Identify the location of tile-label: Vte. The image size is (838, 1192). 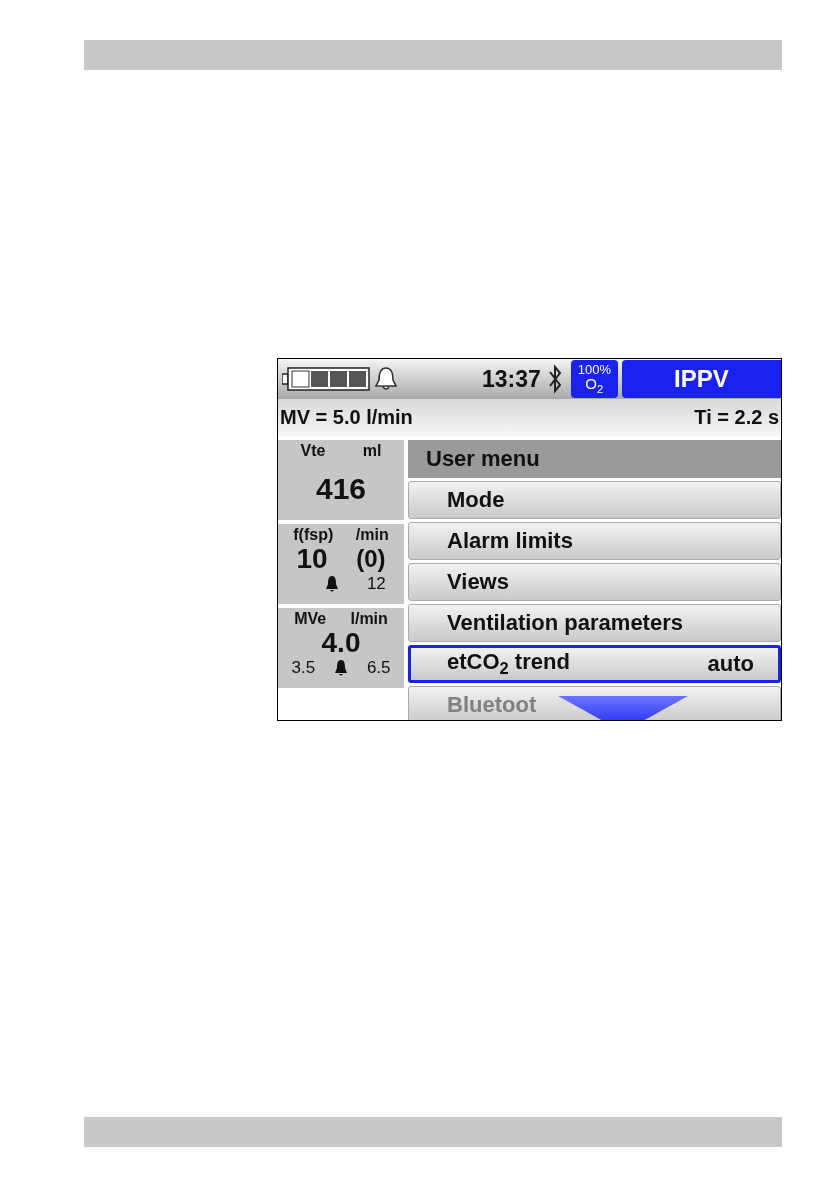
(313, 451).